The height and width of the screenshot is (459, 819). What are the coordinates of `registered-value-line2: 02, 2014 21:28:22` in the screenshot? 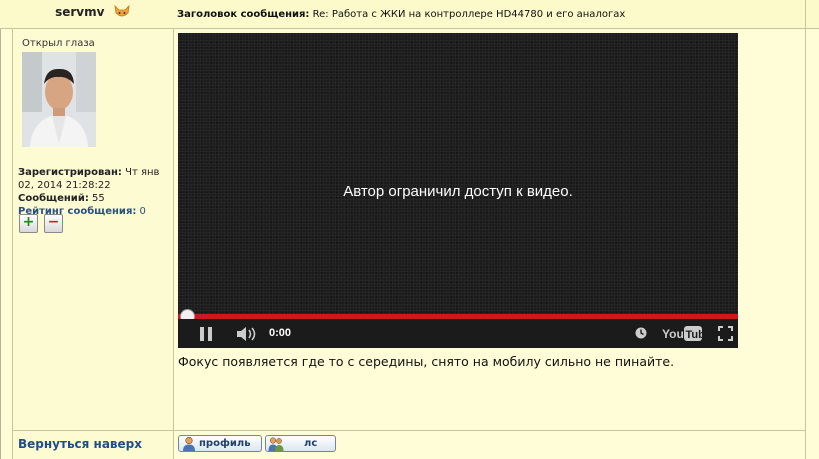 It's located at (64, 185).